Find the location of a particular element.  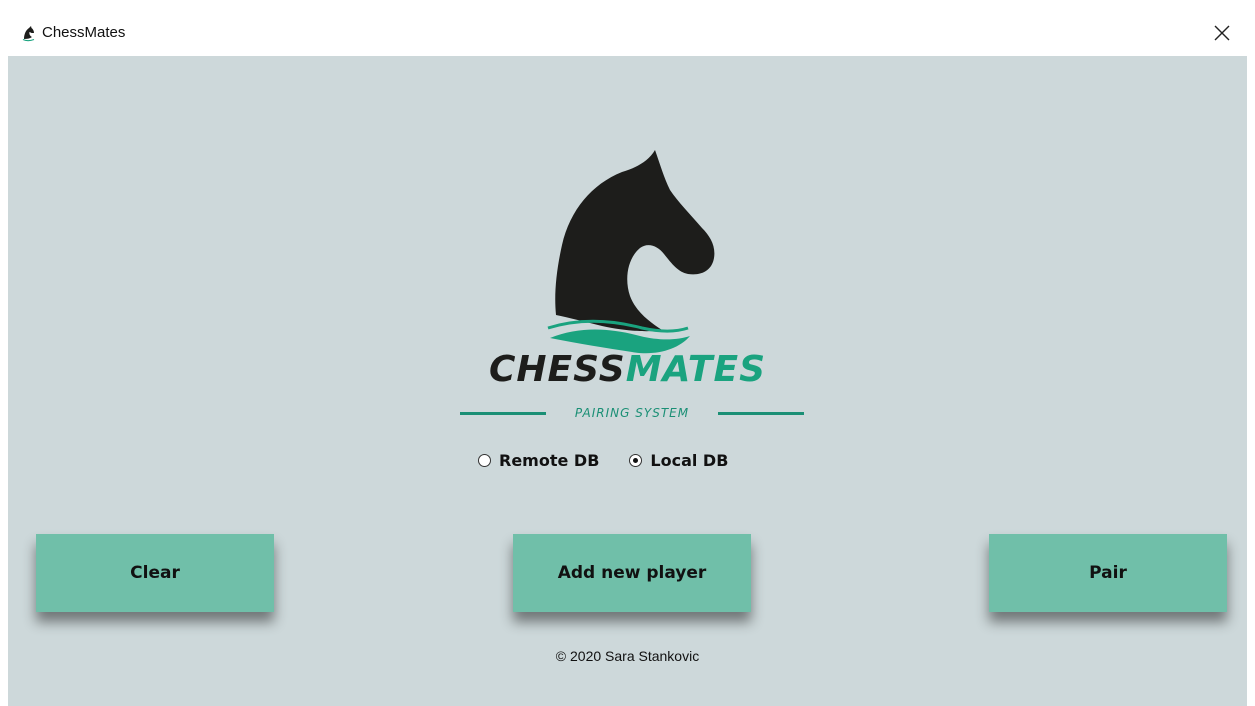

brand-title: CHESSMATES is located at coordinates (627, 370).